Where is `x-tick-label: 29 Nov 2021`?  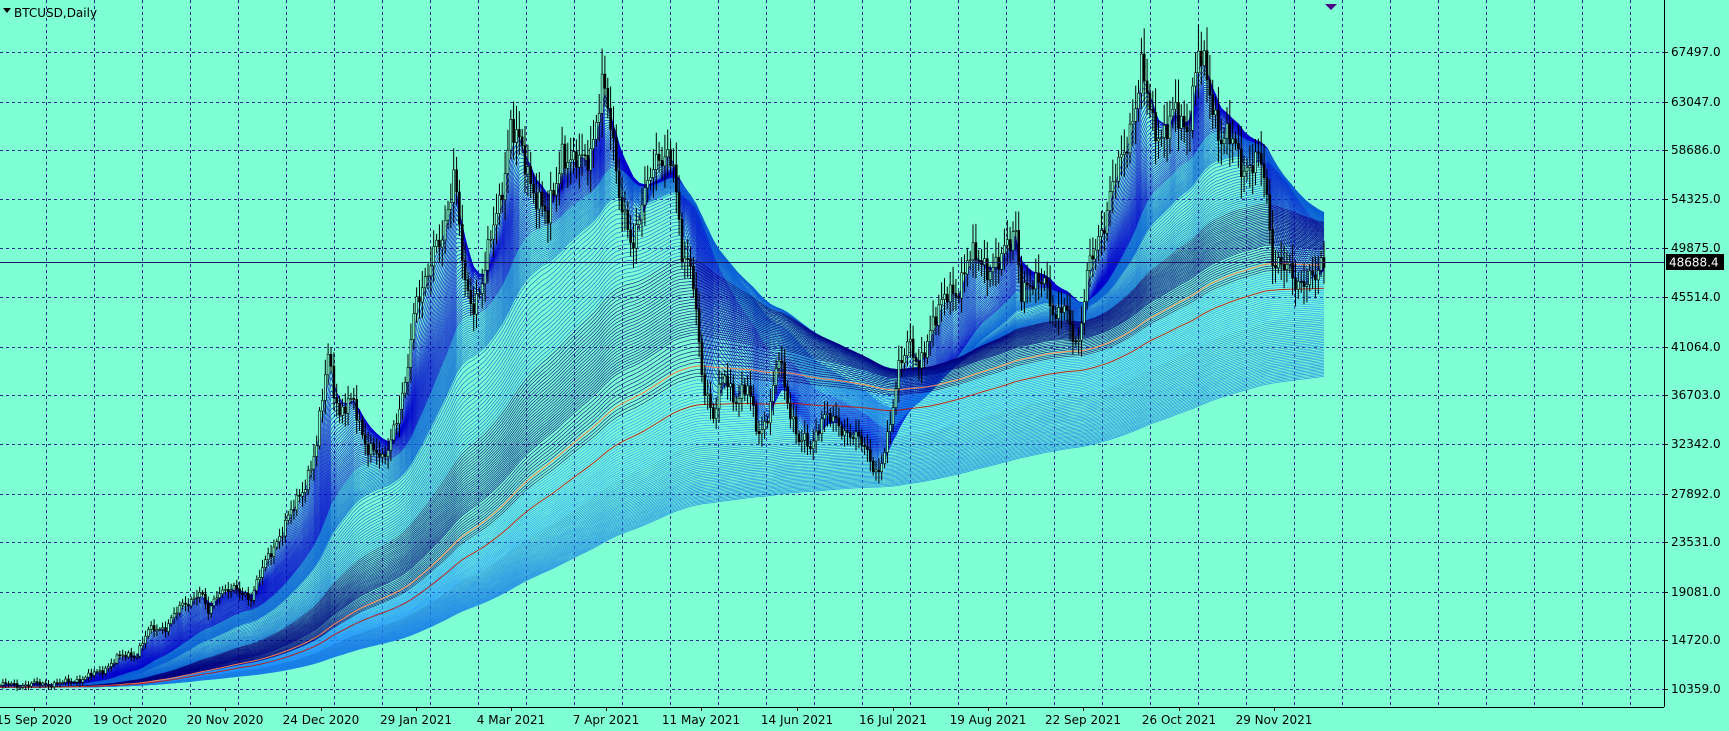
x-tick-label: 29 Nov 2021 is located at coordinates (1274, 720).